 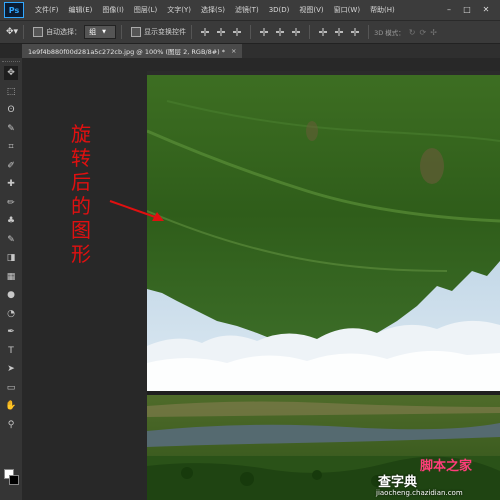 What do you see at coordinates (221, 32) in the screenshot?
I see `align-vcenter-icon` at bounding box center [221, 32].